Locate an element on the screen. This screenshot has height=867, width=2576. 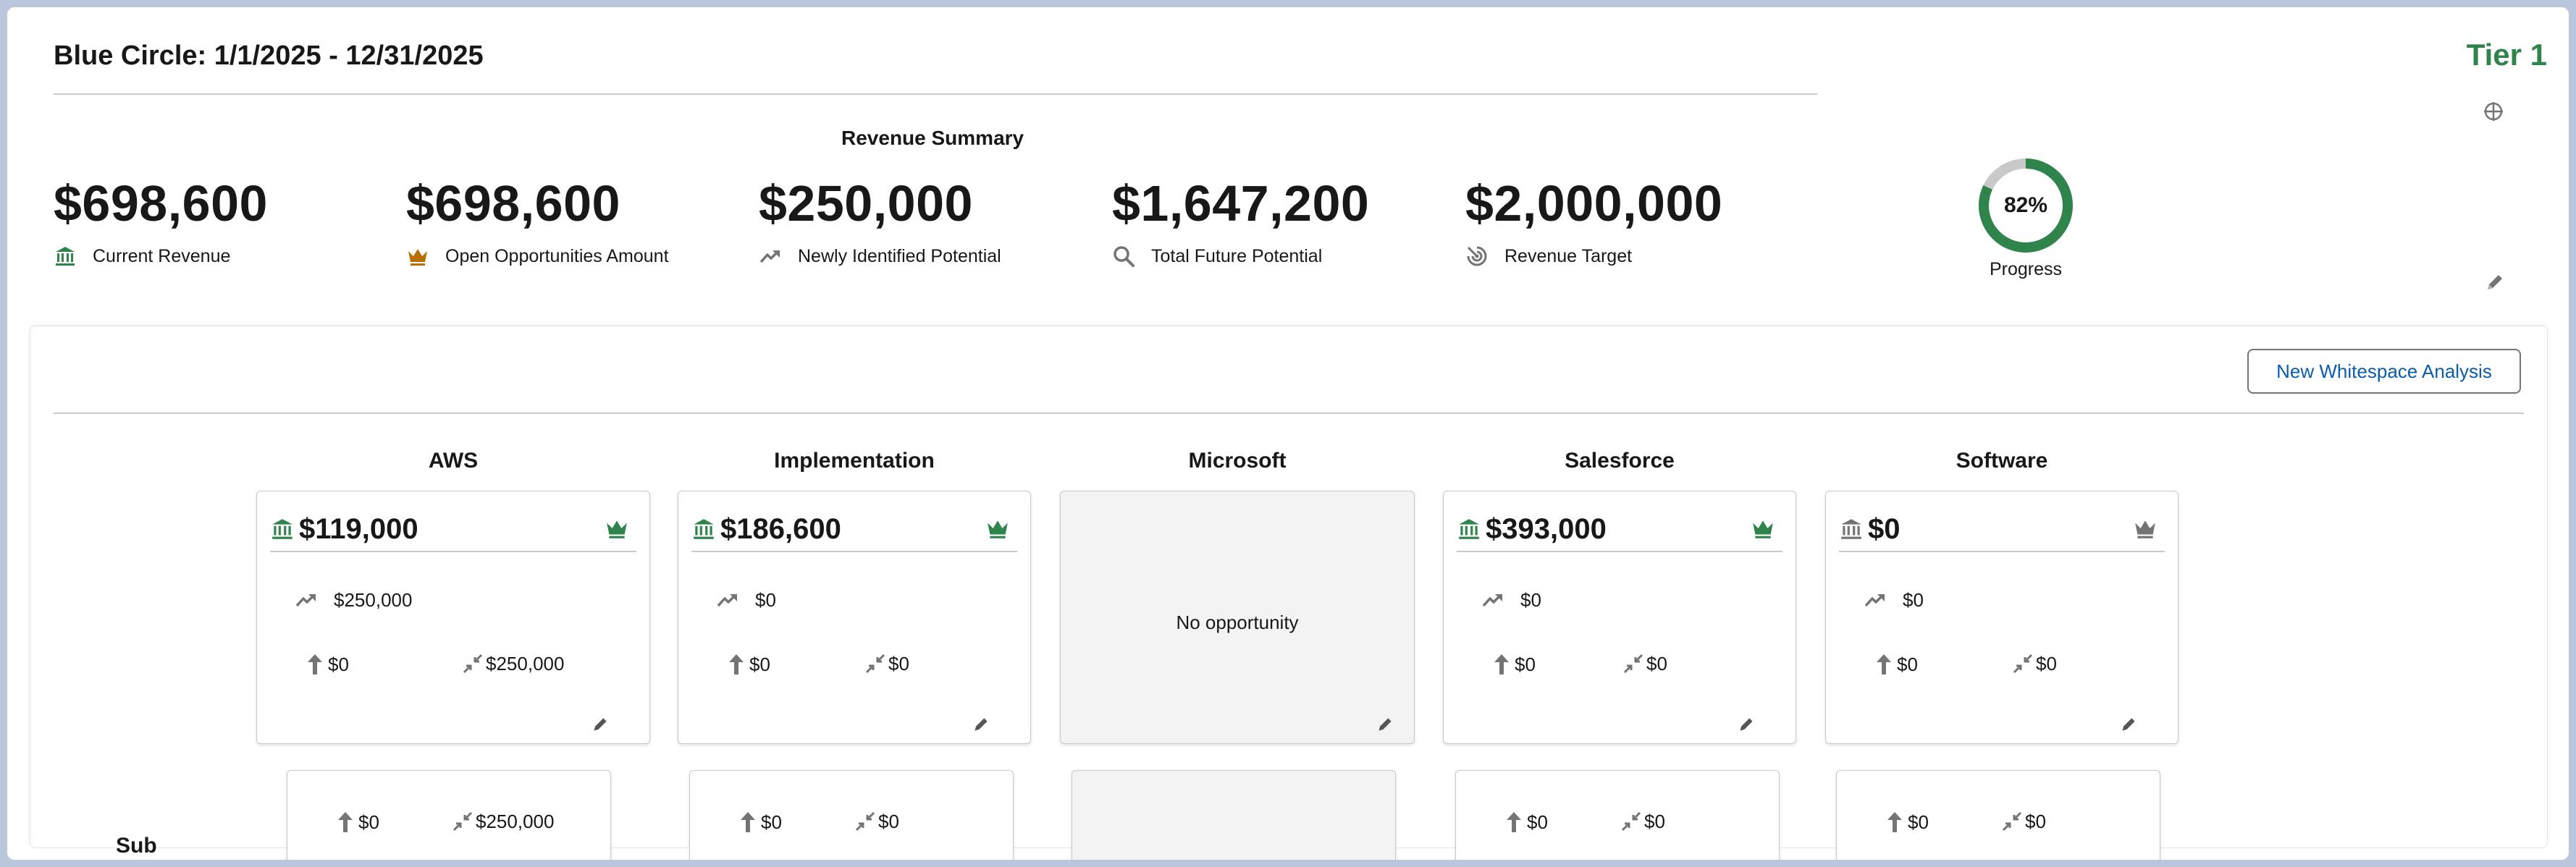
no-opportunity-text: No opportunity is located at coordinates (1237, 622).